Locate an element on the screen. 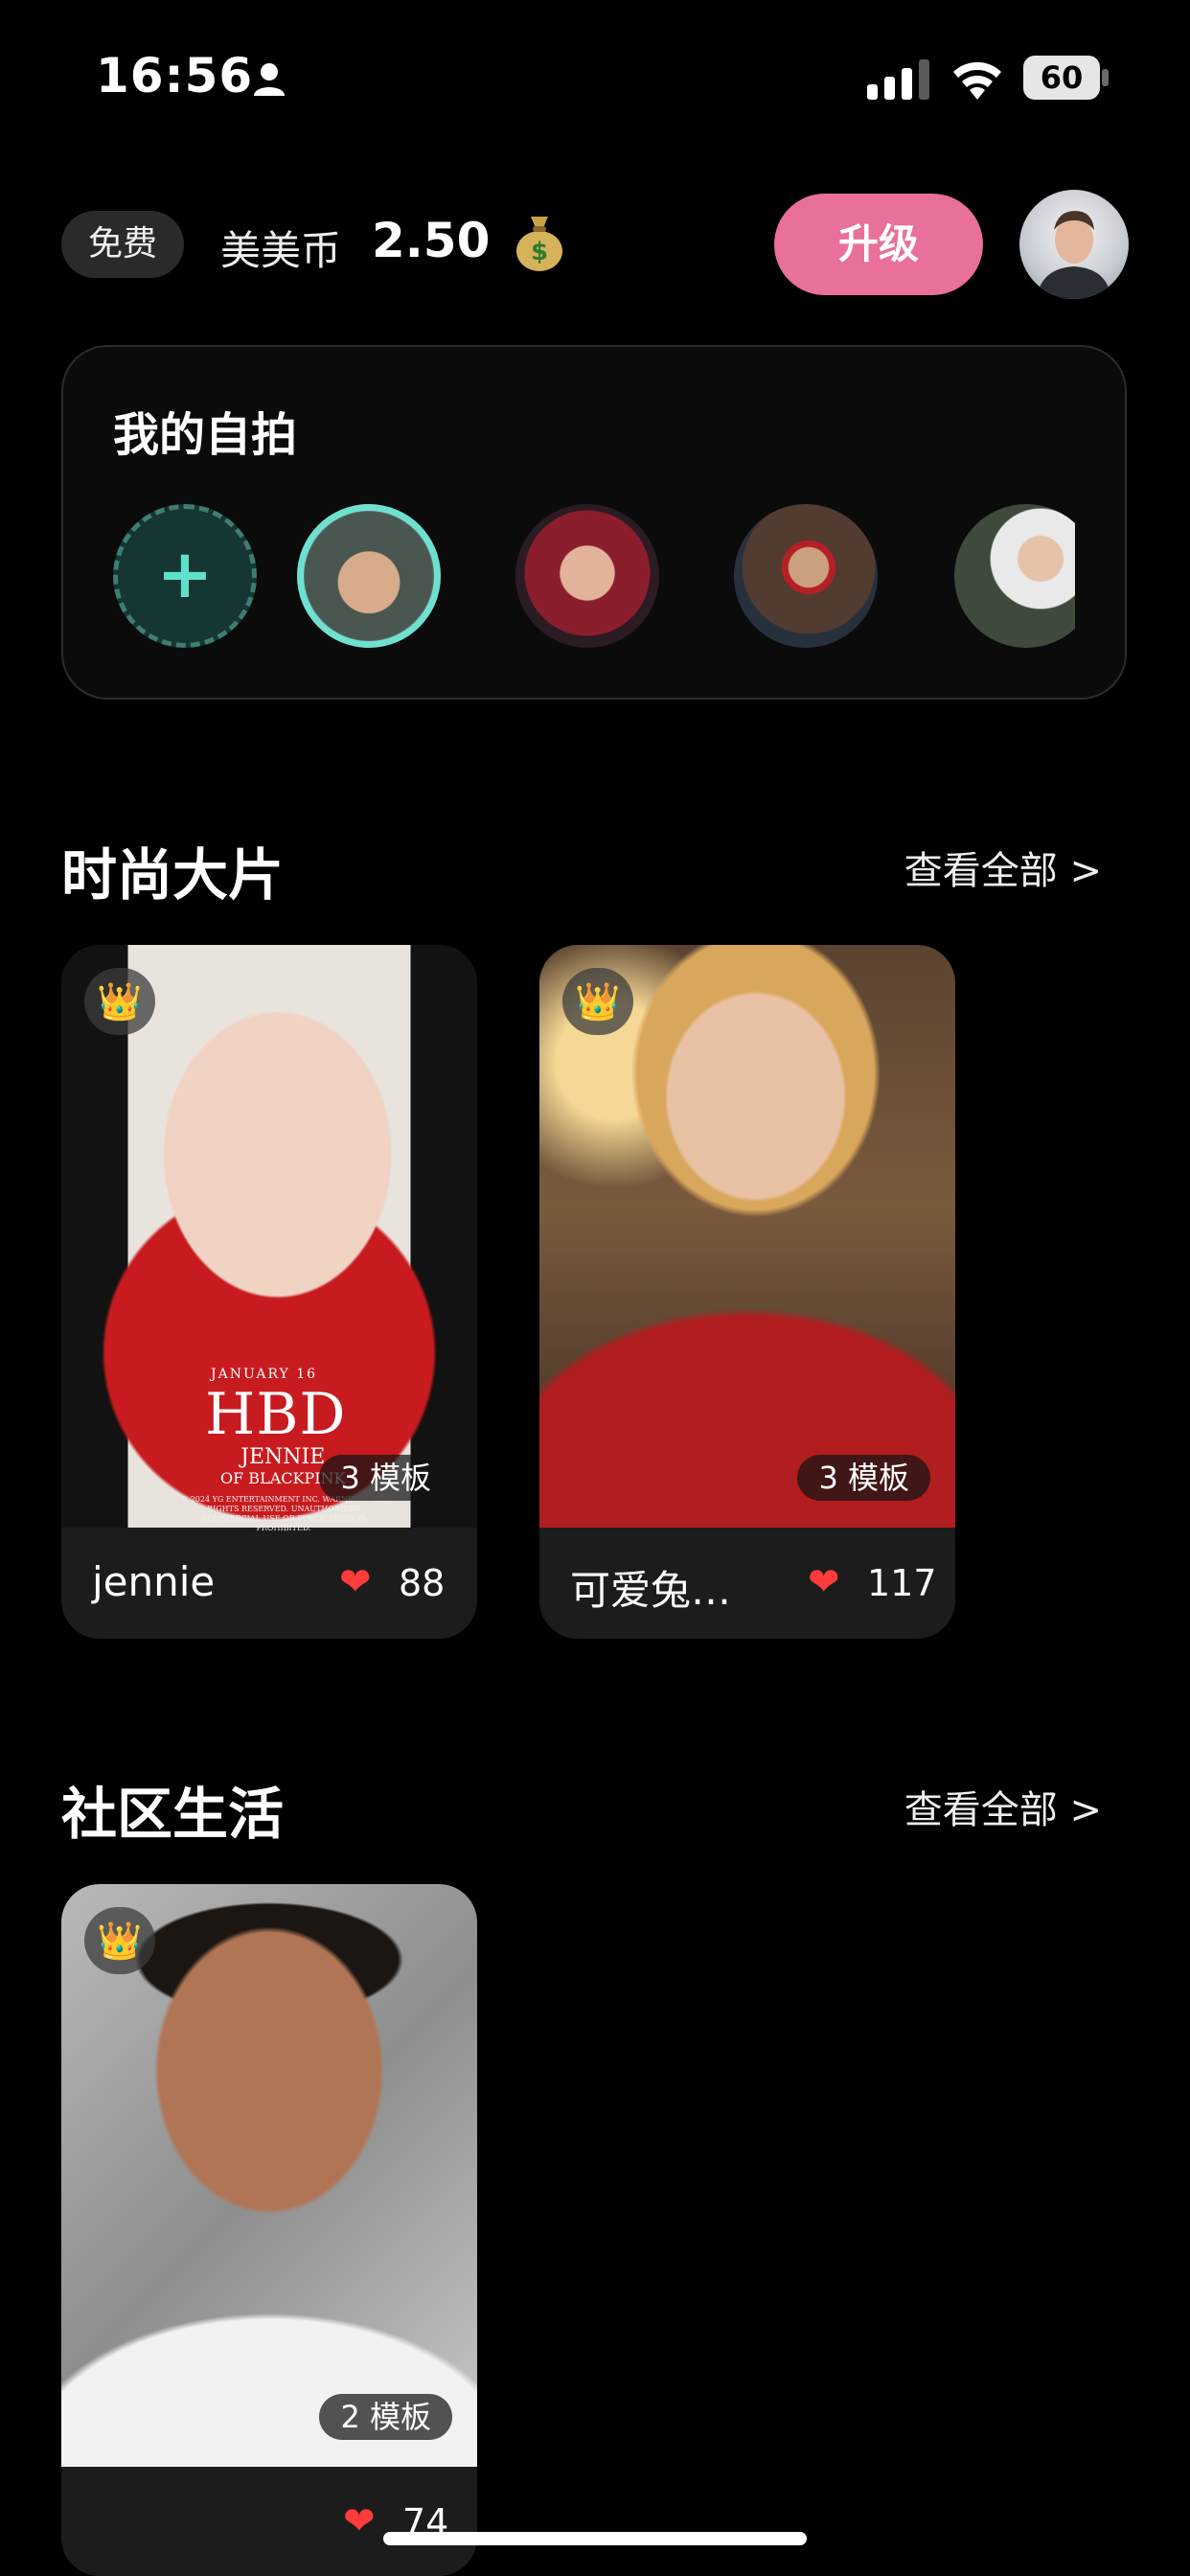 The image size is (1190, 2576). card-title: jennie is located at coordinates (154, 1581).